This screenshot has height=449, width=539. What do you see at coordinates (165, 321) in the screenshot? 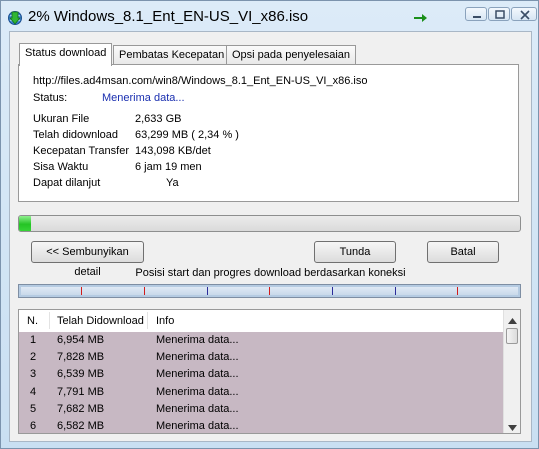
I see `column-header-info: Info` at bounding box center [165, 321].